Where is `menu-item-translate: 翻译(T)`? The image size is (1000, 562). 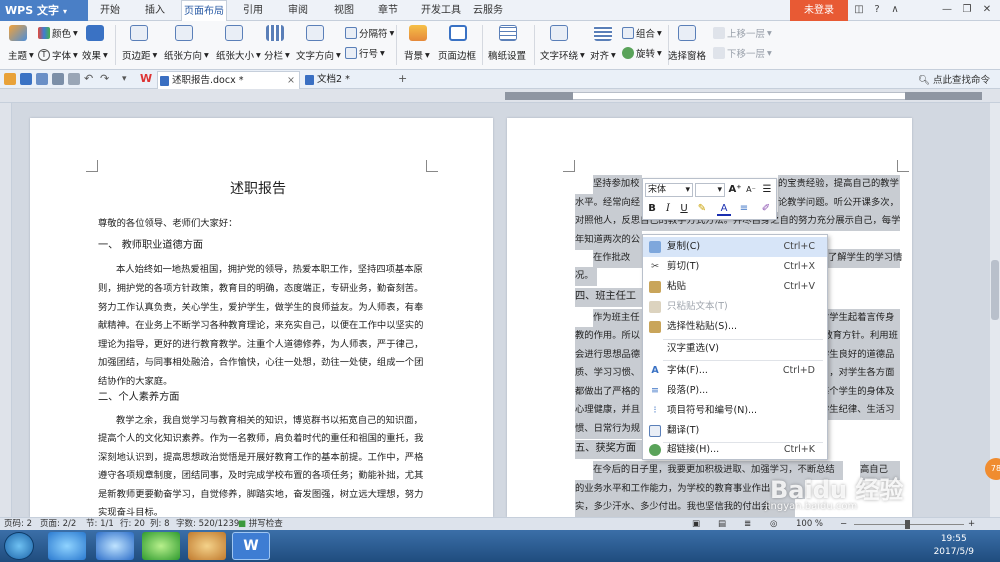 menu-item-translate: 翻译(T) is located at coordinates (735, 431).